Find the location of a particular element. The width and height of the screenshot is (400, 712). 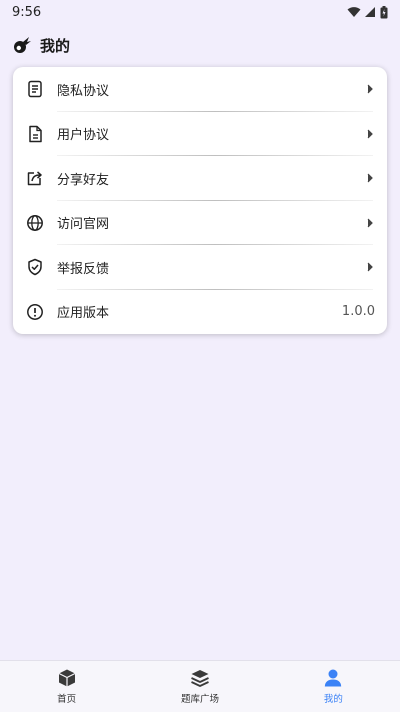

page-header: 我的 is located at coordinates (41, 45).